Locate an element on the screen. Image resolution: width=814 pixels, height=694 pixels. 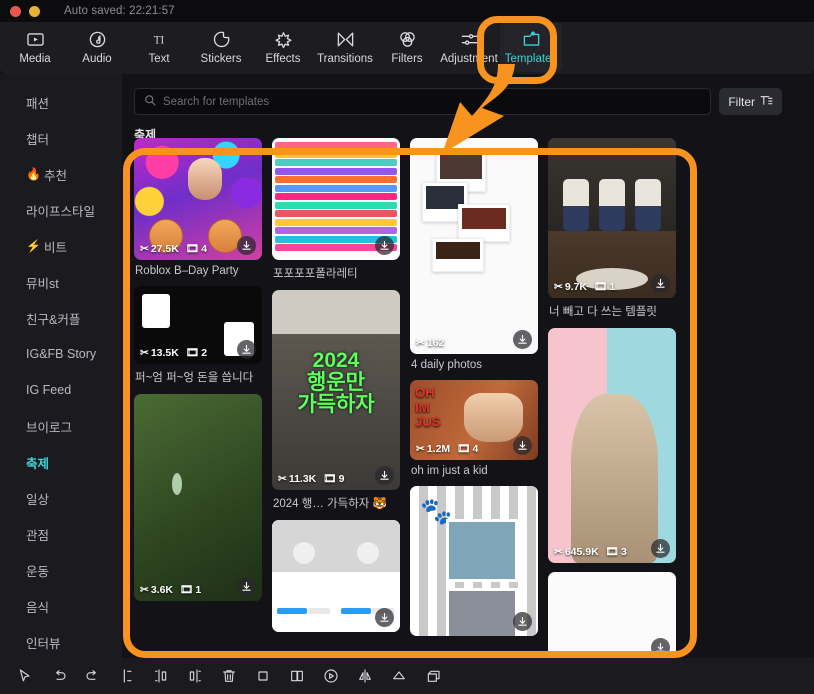
sidebar-item-3: 라이프스타일 is located at coordinates (61, 210).